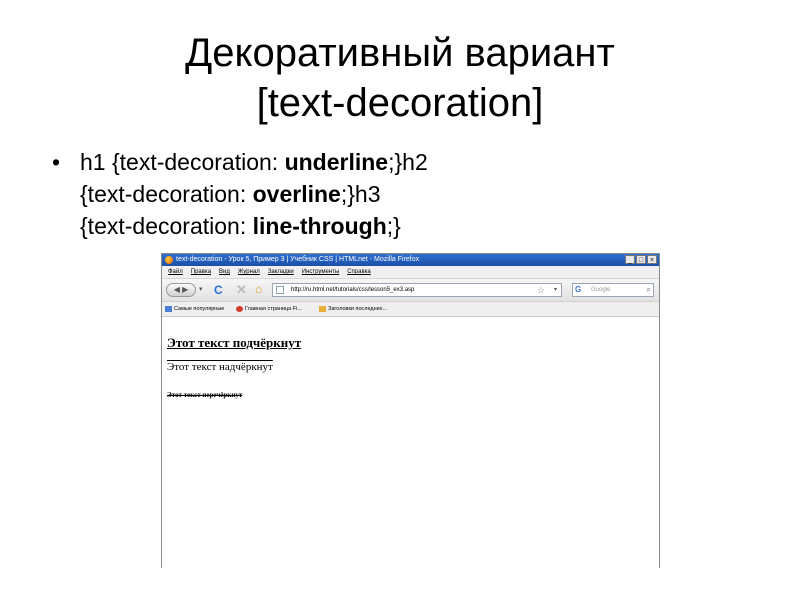 The height and width of the screenshot is (600, 800). Describe the element at coordinates (168, 308) in the screenshot. I see `bookmark-icon` at that location.